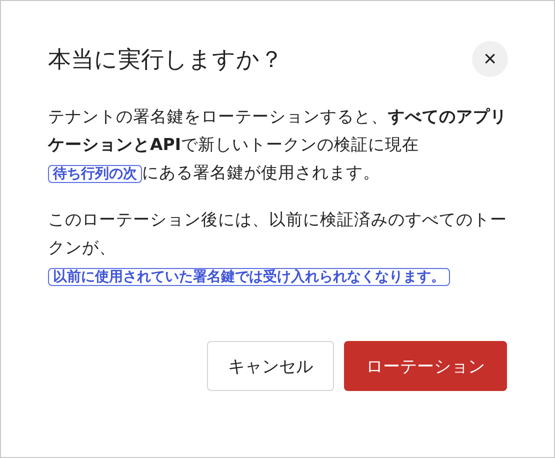 The width and height of the screenshot is (555, 458). Describe the element at coordinates (490, 59) in the screenshot. I see `close-button: ×` at that location.